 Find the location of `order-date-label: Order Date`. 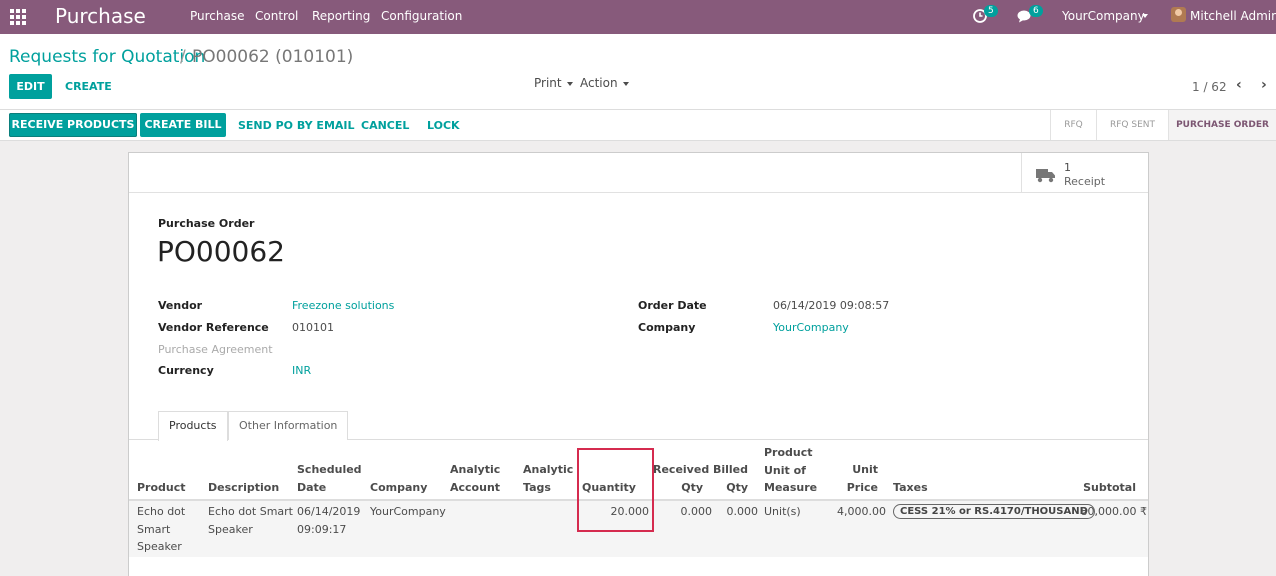

order-date-label: Order Date is located at coordinates (672, 305).